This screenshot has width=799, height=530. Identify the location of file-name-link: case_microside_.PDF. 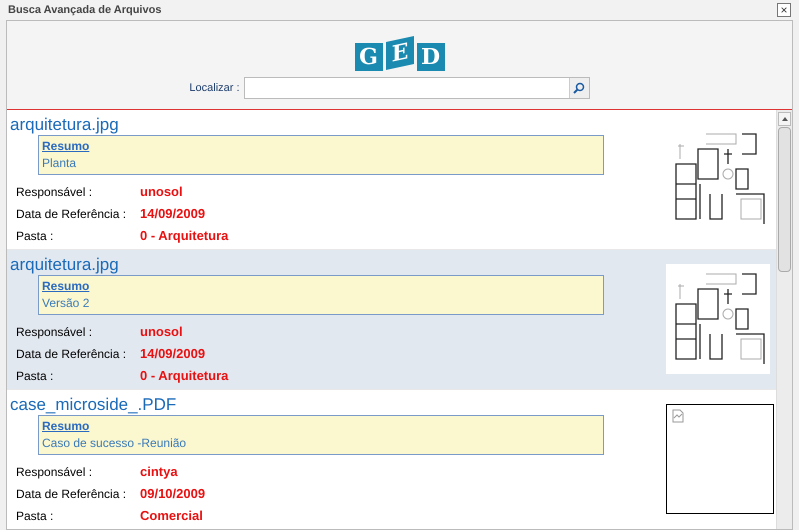
(338, 405).